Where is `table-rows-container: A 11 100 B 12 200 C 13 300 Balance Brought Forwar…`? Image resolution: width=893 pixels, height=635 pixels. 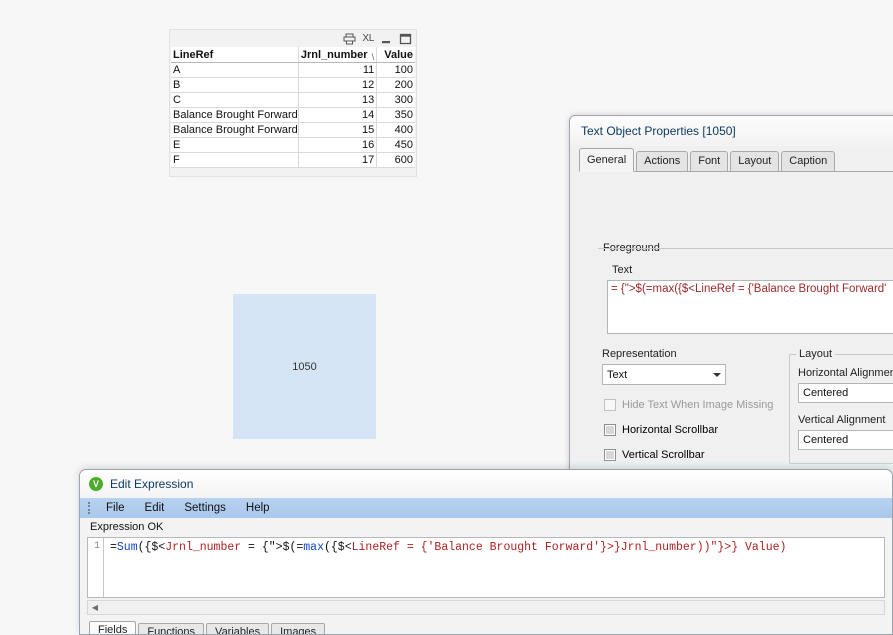 table-rows-container: A 11 100 B 12 200 C 13 300 Balance Brought Forwar… is located at coordinates (293, 115).